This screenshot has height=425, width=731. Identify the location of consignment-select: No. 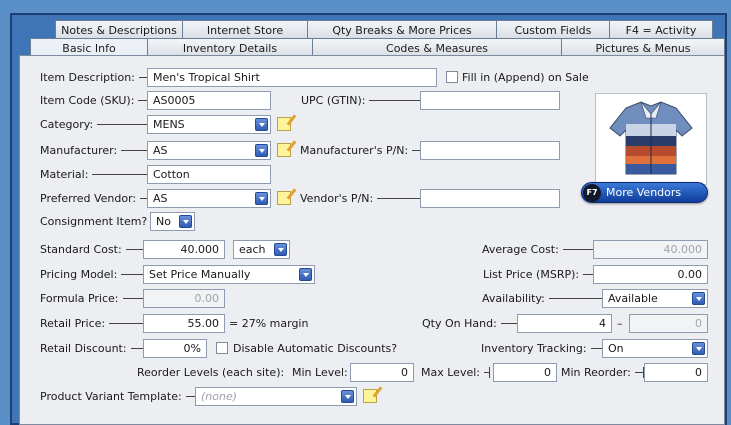
(172, 221).